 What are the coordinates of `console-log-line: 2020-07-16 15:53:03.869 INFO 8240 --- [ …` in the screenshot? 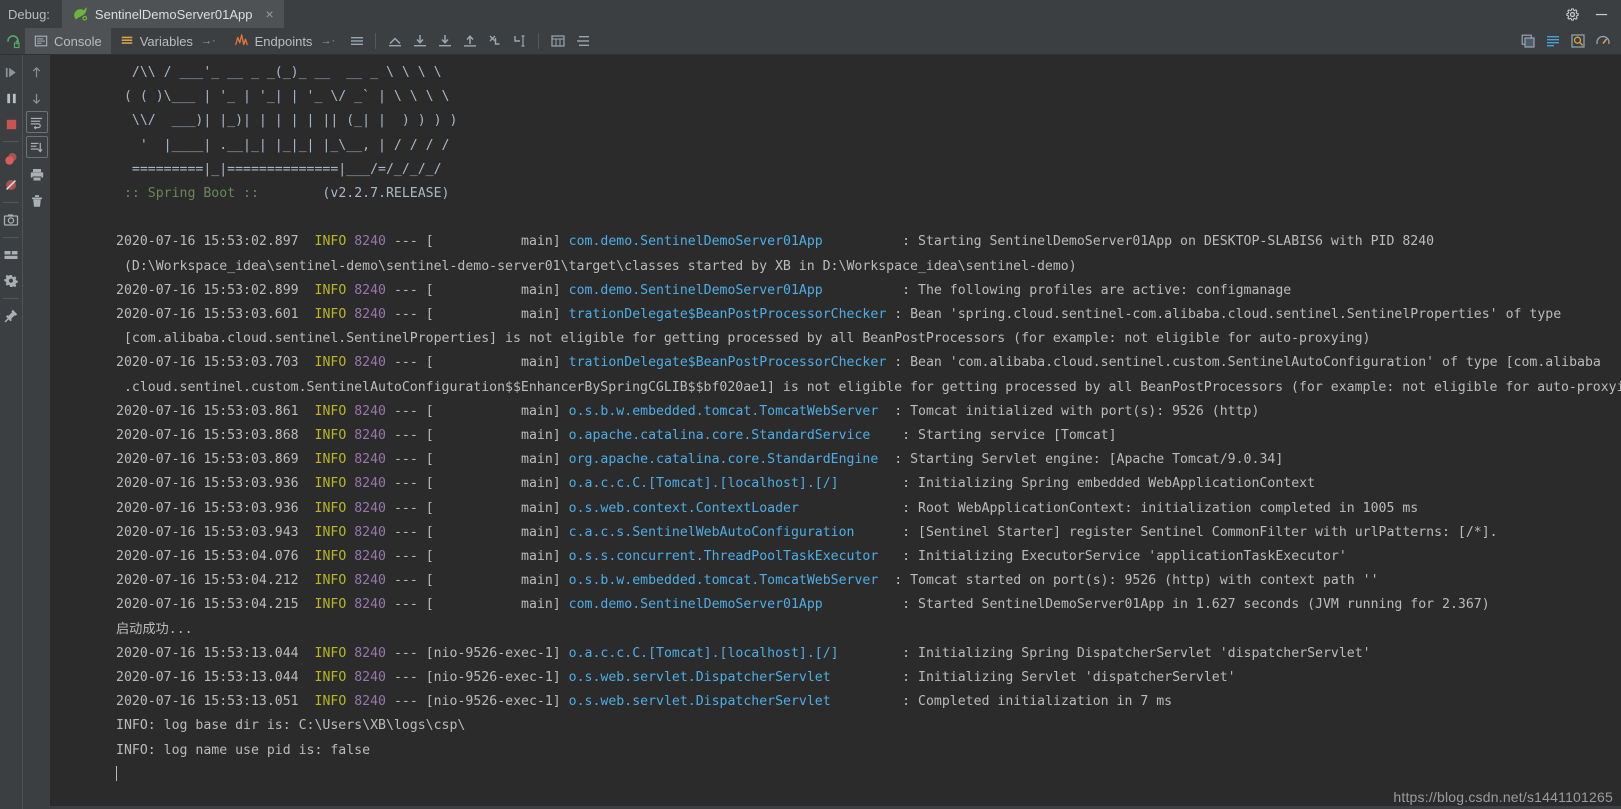 It's located at (700, 460).